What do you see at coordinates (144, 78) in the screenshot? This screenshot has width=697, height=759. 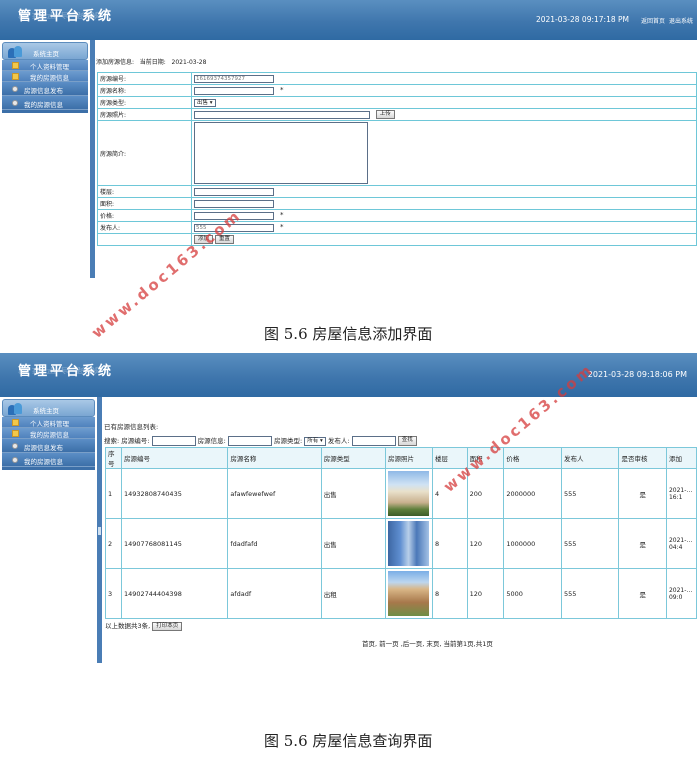 I see `code-label: 房源编号:` at bounding box center [144, 78].